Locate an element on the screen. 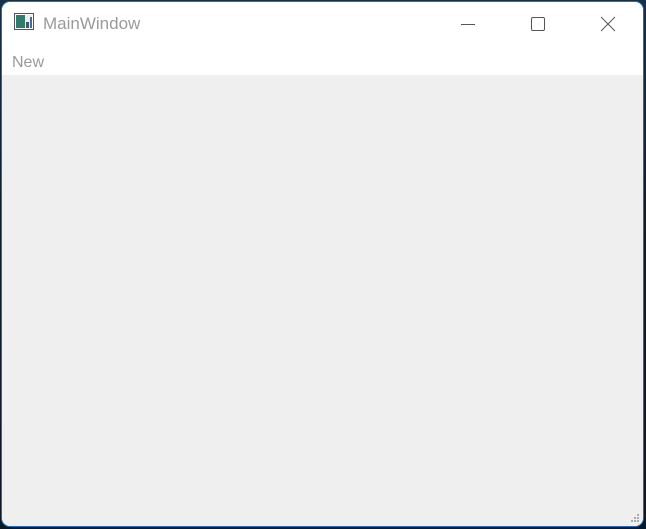  minimize-button is located at coordinates (468, 24).